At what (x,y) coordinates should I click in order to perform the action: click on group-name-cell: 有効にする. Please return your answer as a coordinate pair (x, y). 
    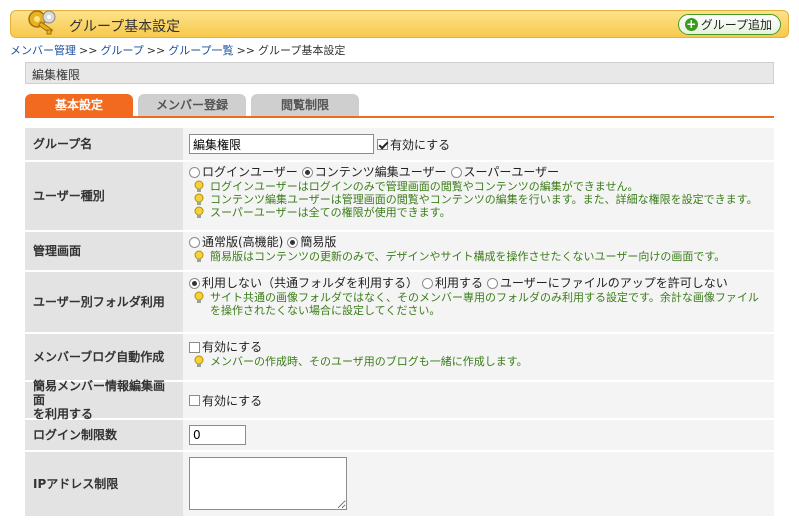
    Looking at the image, I should click on (478, 144).